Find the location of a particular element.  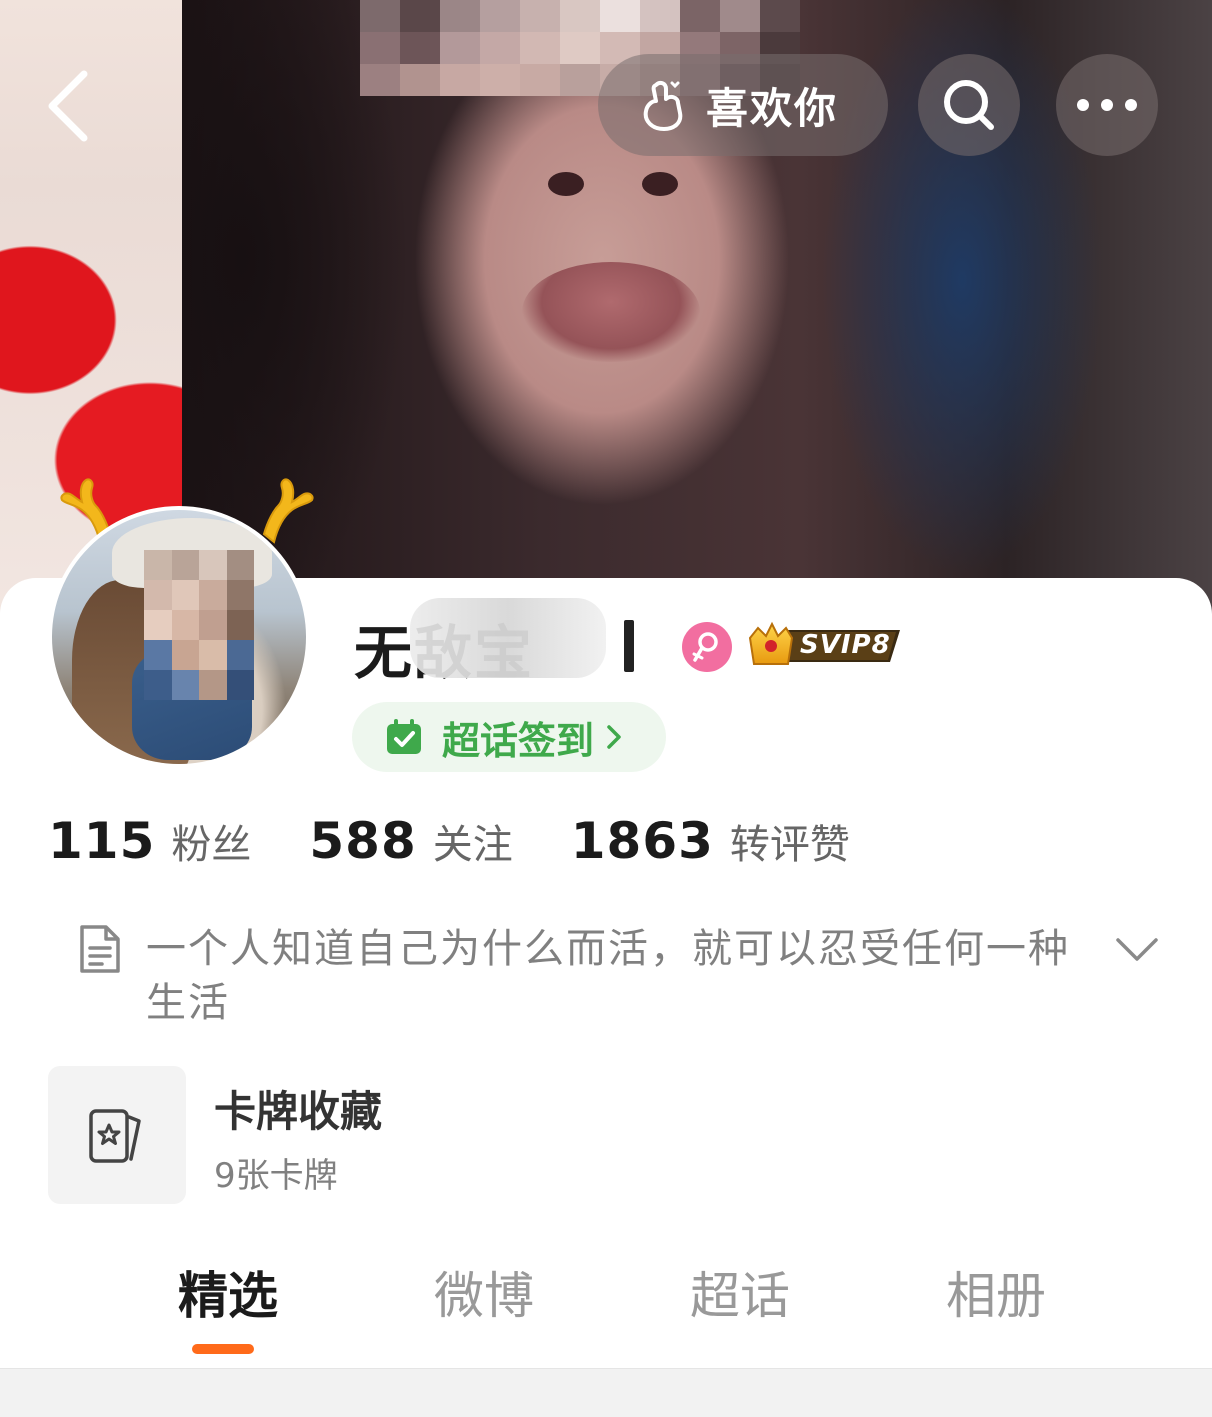

like-you-button: 喜欢你 is located at coordinates (743, 105).